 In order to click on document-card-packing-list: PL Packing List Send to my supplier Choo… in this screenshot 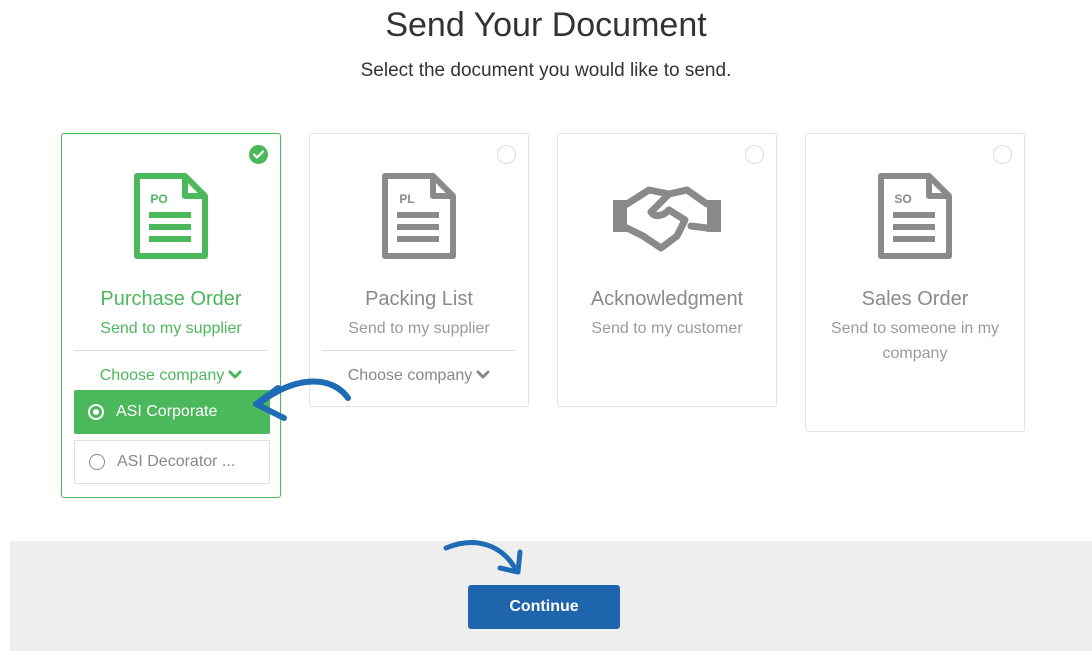, I will do `click(419, 270)`.